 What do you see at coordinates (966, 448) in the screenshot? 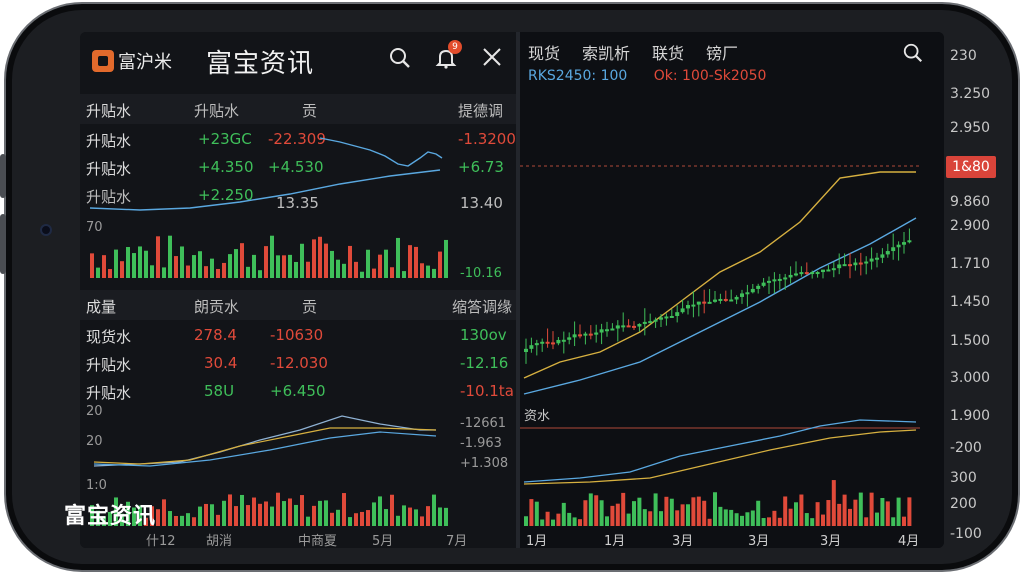
I see `y-axis-label: -200` at bounding box center [966, 448].